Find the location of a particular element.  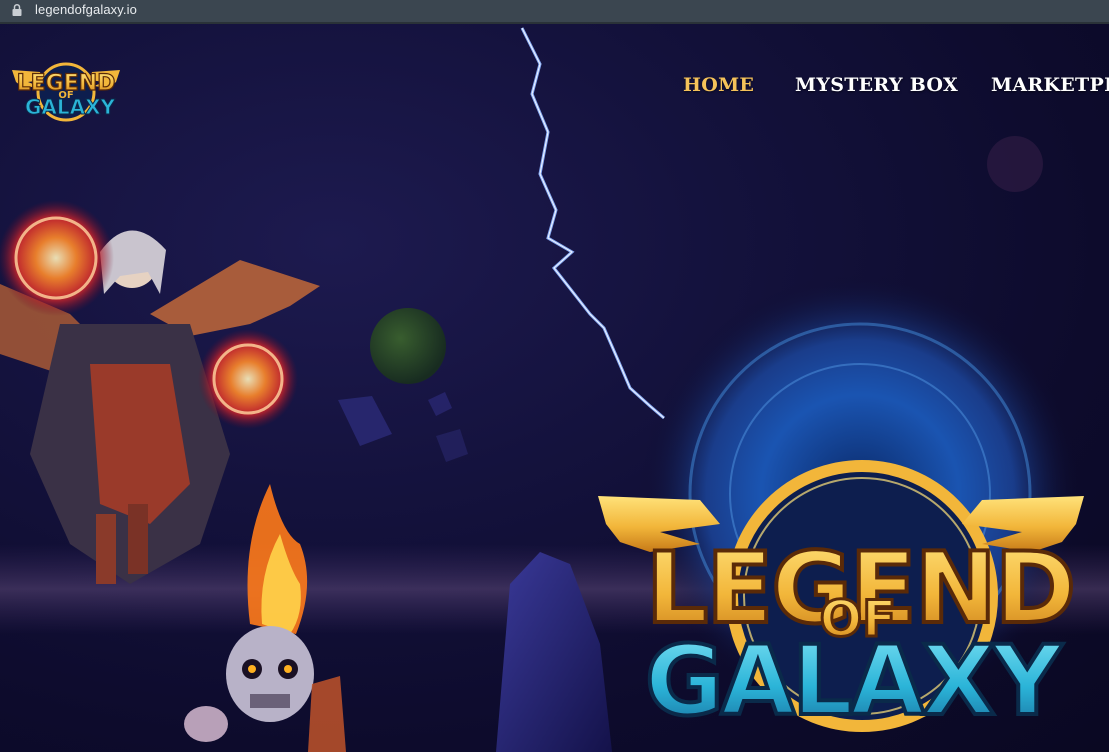

nav-marketplace: MARKETPLA is located at coordinates (1050, 85).